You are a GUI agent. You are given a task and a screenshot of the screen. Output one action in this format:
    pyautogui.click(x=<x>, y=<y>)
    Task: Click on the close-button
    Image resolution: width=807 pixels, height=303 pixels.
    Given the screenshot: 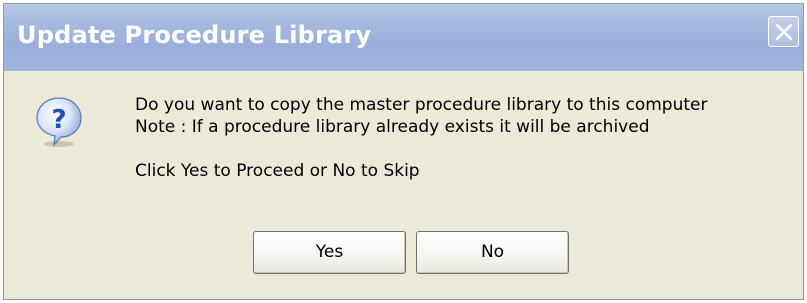 What is the action you would take?
    pyautogui.click(x=783, y=31)
    